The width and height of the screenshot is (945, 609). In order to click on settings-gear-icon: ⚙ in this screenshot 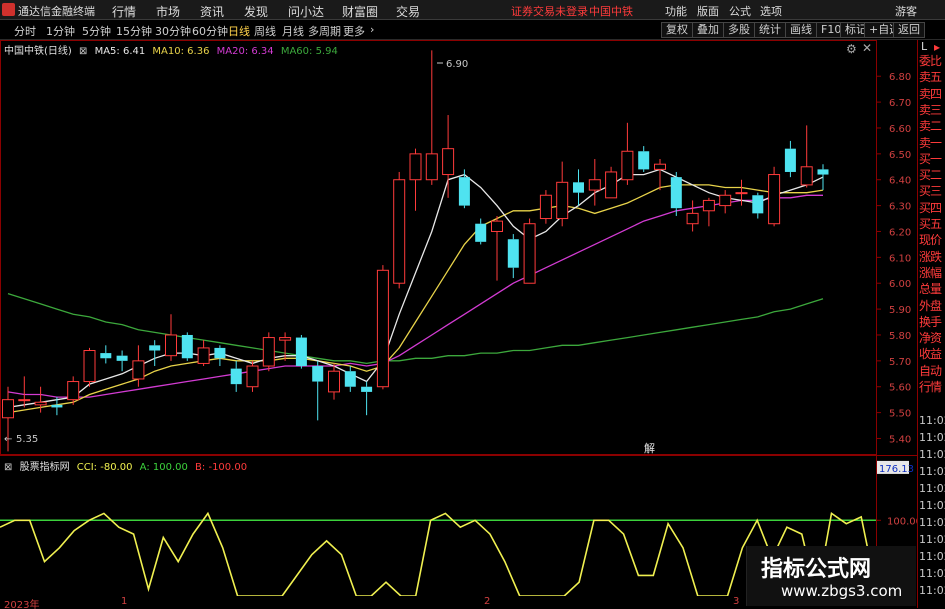, I will do `click(851, 49)`.